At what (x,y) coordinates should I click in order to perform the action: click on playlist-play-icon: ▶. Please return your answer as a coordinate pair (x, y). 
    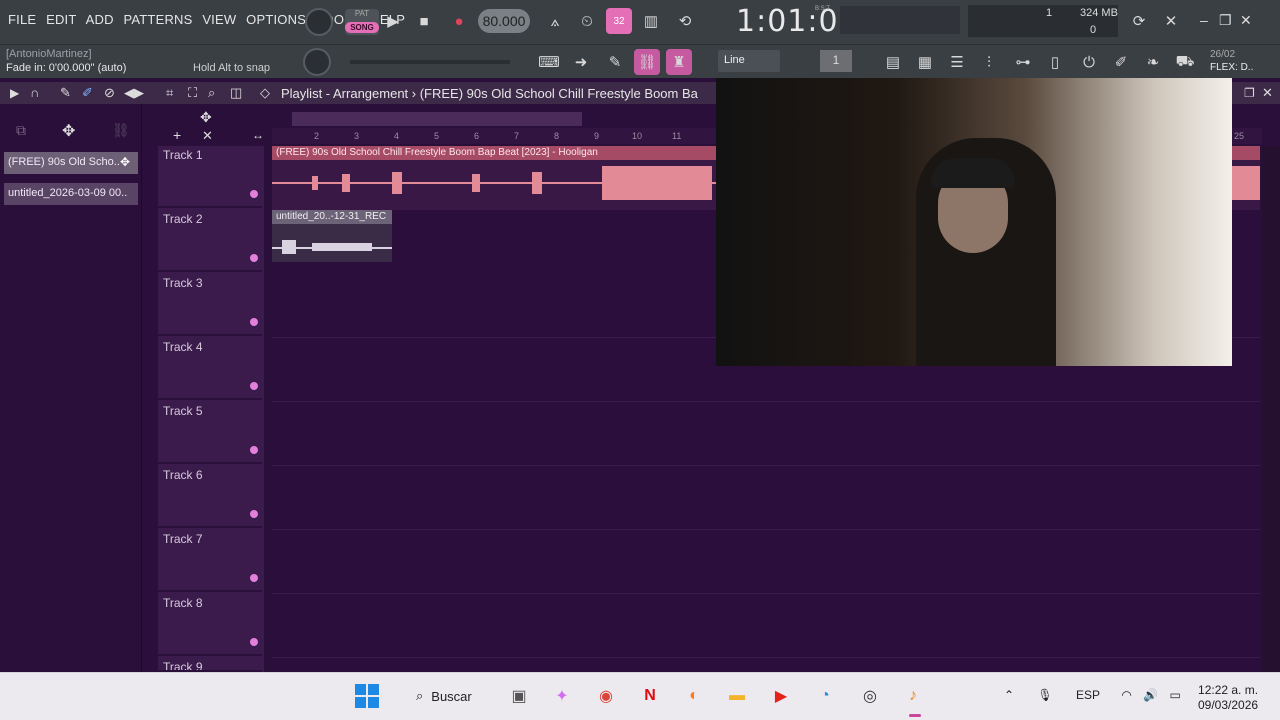
    Looking at the image, I should click on (14, 93).